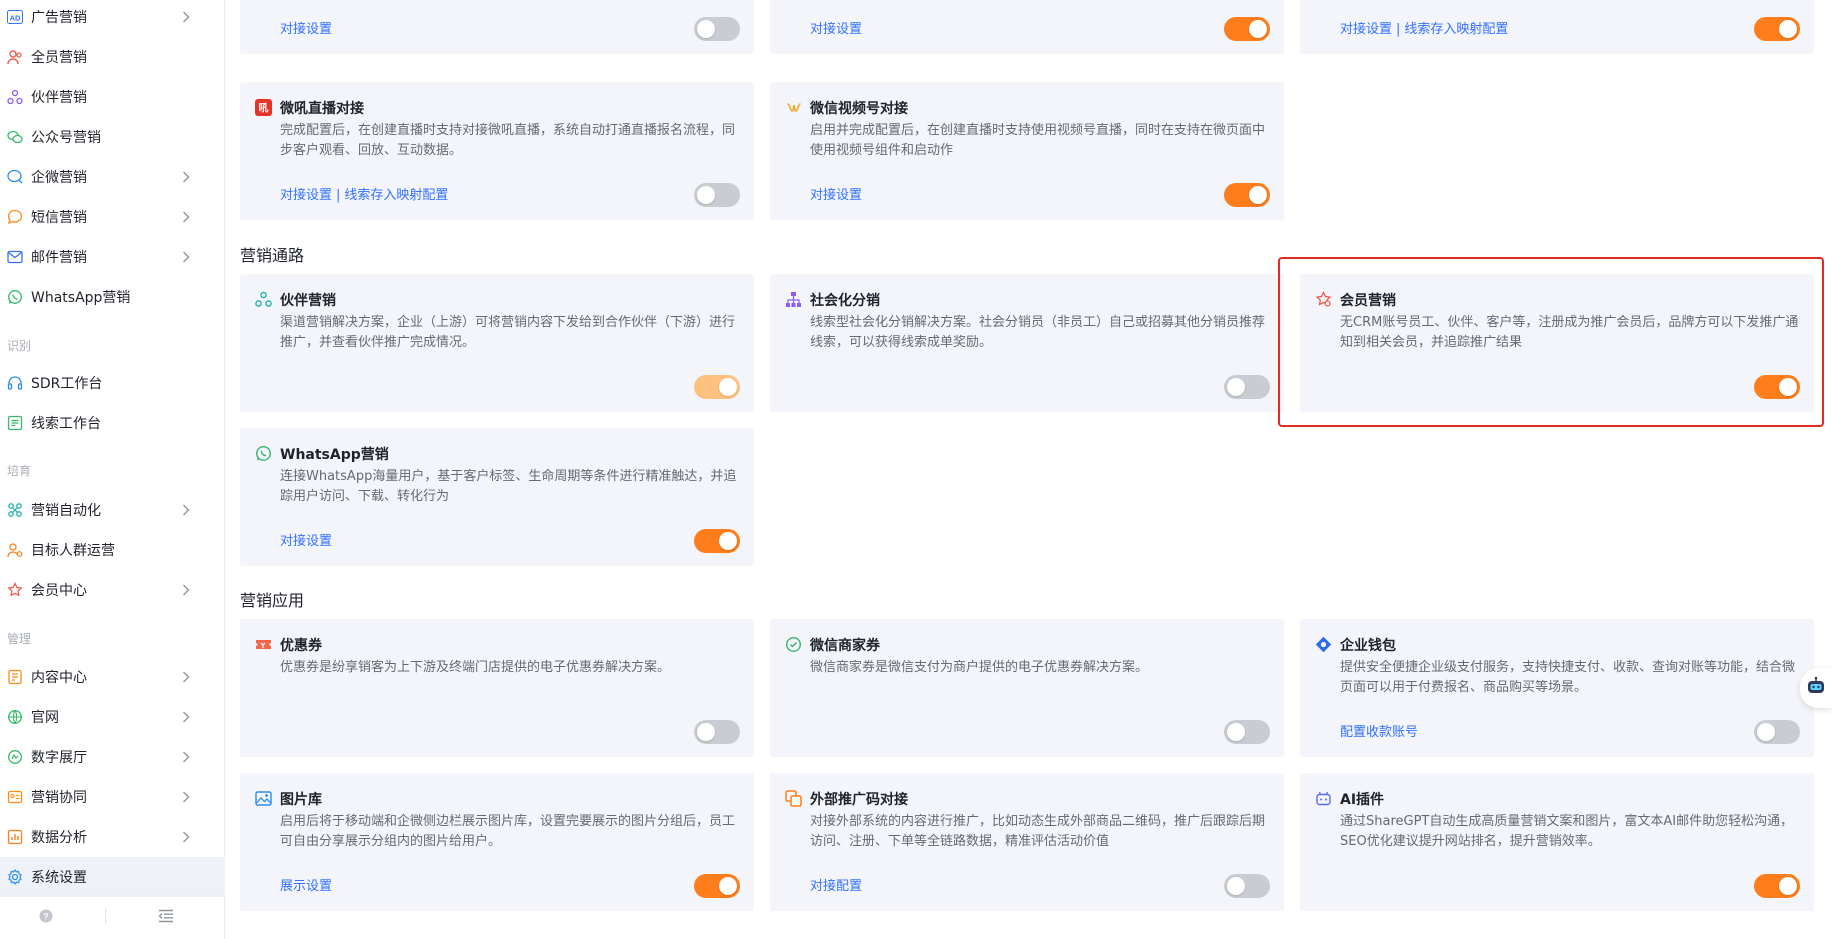  What do you see at coordinates (112, 177) in the screenshot?
I see `sidebar-item-wecom-marketing: 企微营销` at bounding box center [112, 177].